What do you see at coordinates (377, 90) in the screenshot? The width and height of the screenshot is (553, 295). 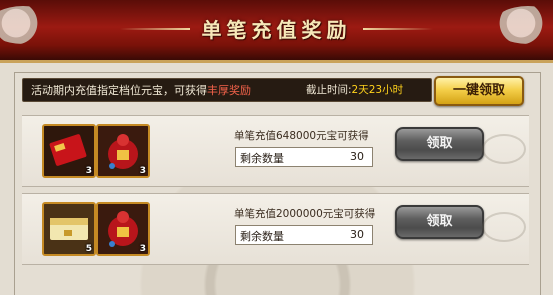 I see `deadline-value: 2天23小时` at bounding box center [377, 90].